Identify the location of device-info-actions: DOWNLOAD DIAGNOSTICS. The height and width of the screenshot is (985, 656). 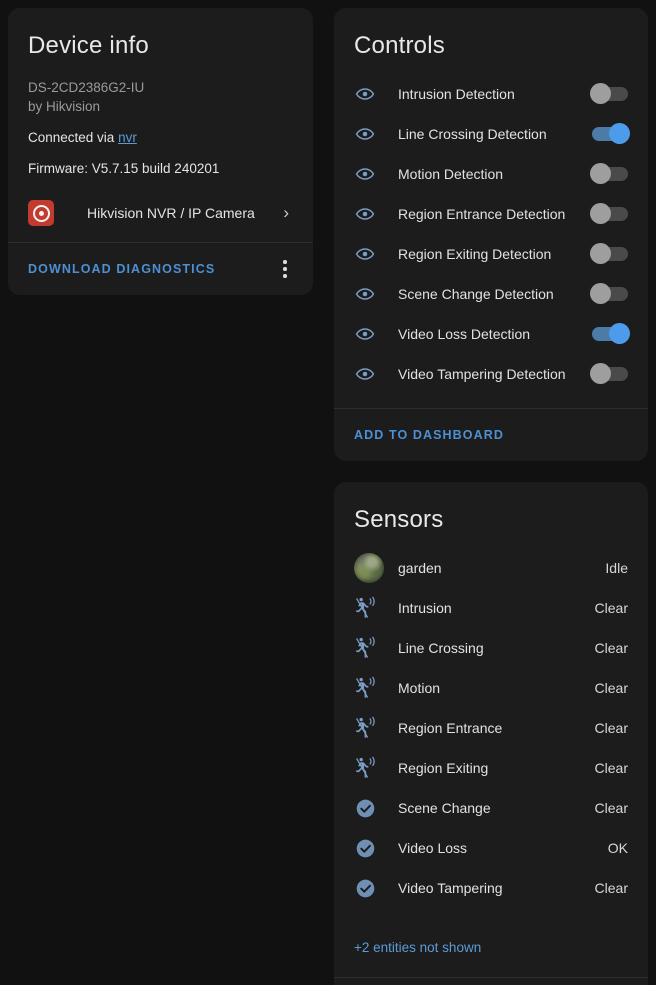
(160, 269).